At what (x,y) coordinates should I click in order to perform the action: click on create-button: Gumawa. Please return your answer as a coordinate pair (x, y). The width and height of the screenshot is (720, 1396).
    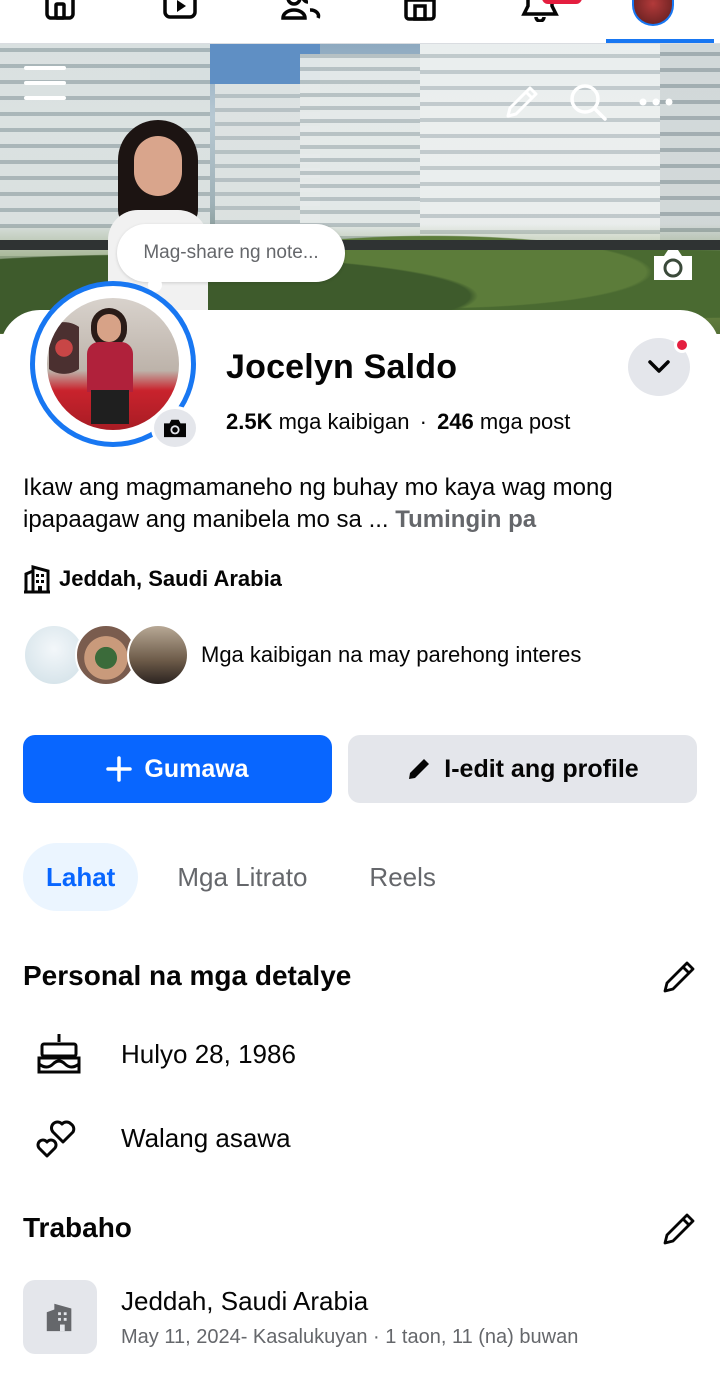
    Looking at the image, I should click on (177, 769).